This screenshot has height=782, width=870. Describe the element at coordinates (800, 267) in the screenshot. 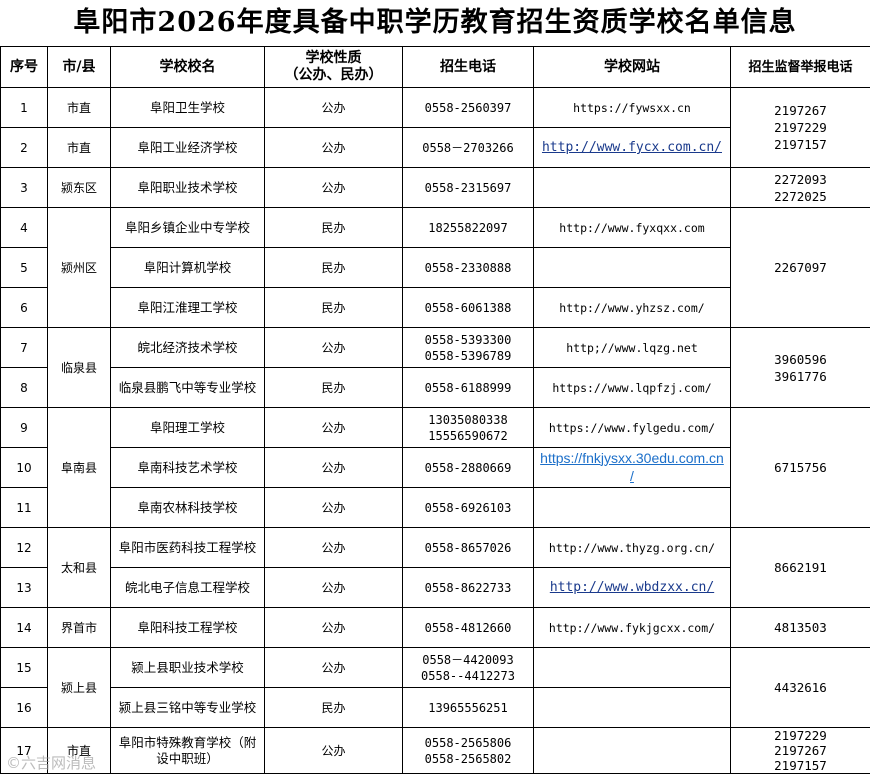

I see `report-phone: 2267097` at that location.